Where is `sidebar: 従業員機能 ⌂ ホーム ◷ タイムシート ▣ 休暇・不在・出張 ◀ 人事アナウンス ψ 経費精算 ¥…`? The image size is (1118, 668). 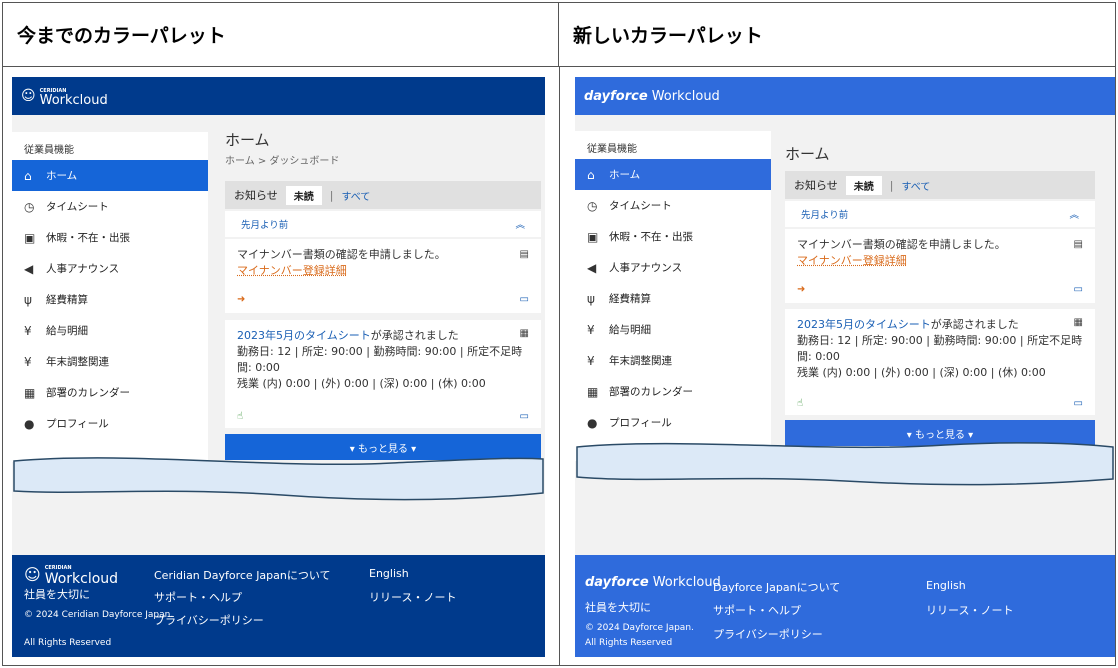
sidebar: 従業員機能 ⌂ ホーム ◷ タイムシート ▣ 休暇・不在・出張 ◀ 人事アナウンス ψ 経費精算 ¥… is located at coordinates (673, 296).